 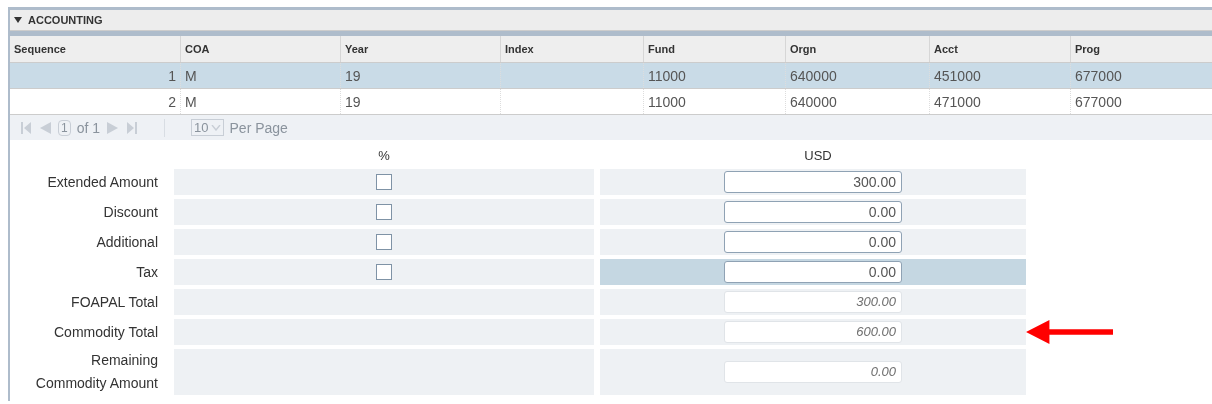 What do you see at coordinates (172, 101) in the screenshot?
I see `table-cell: 2` at bounding box center [172, 101].